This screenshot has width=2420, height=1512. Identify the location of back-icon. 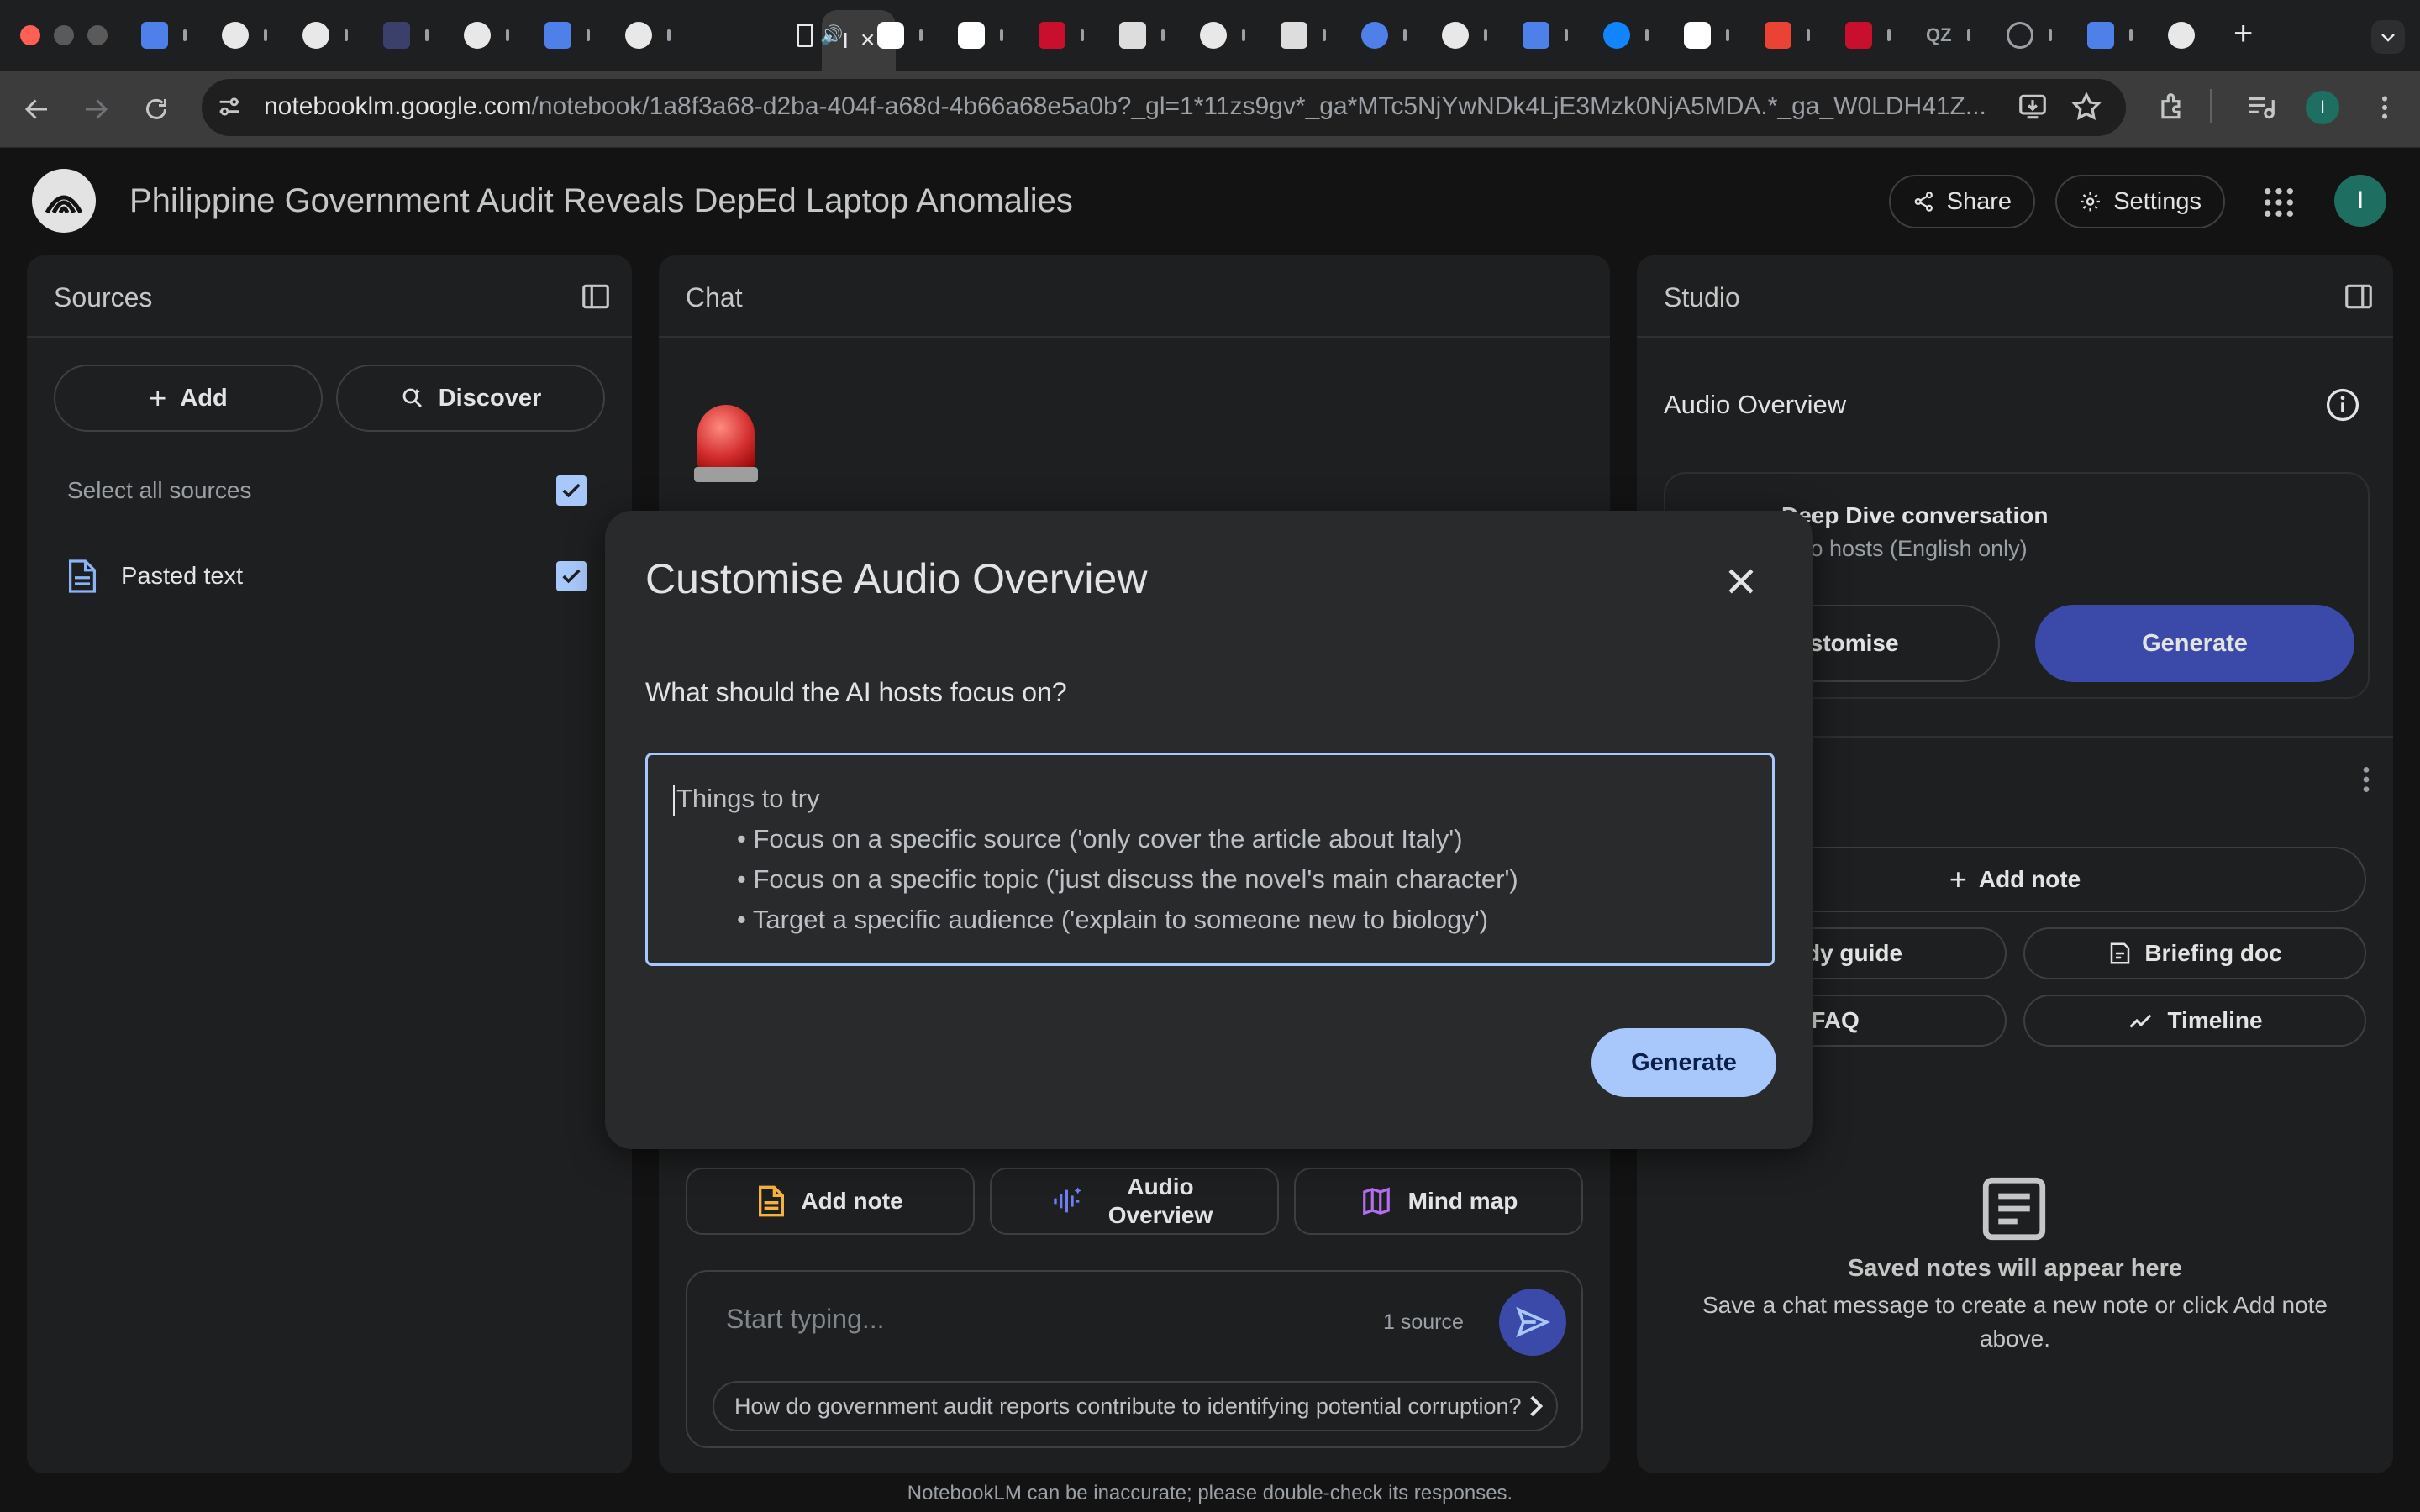
(37, 109).